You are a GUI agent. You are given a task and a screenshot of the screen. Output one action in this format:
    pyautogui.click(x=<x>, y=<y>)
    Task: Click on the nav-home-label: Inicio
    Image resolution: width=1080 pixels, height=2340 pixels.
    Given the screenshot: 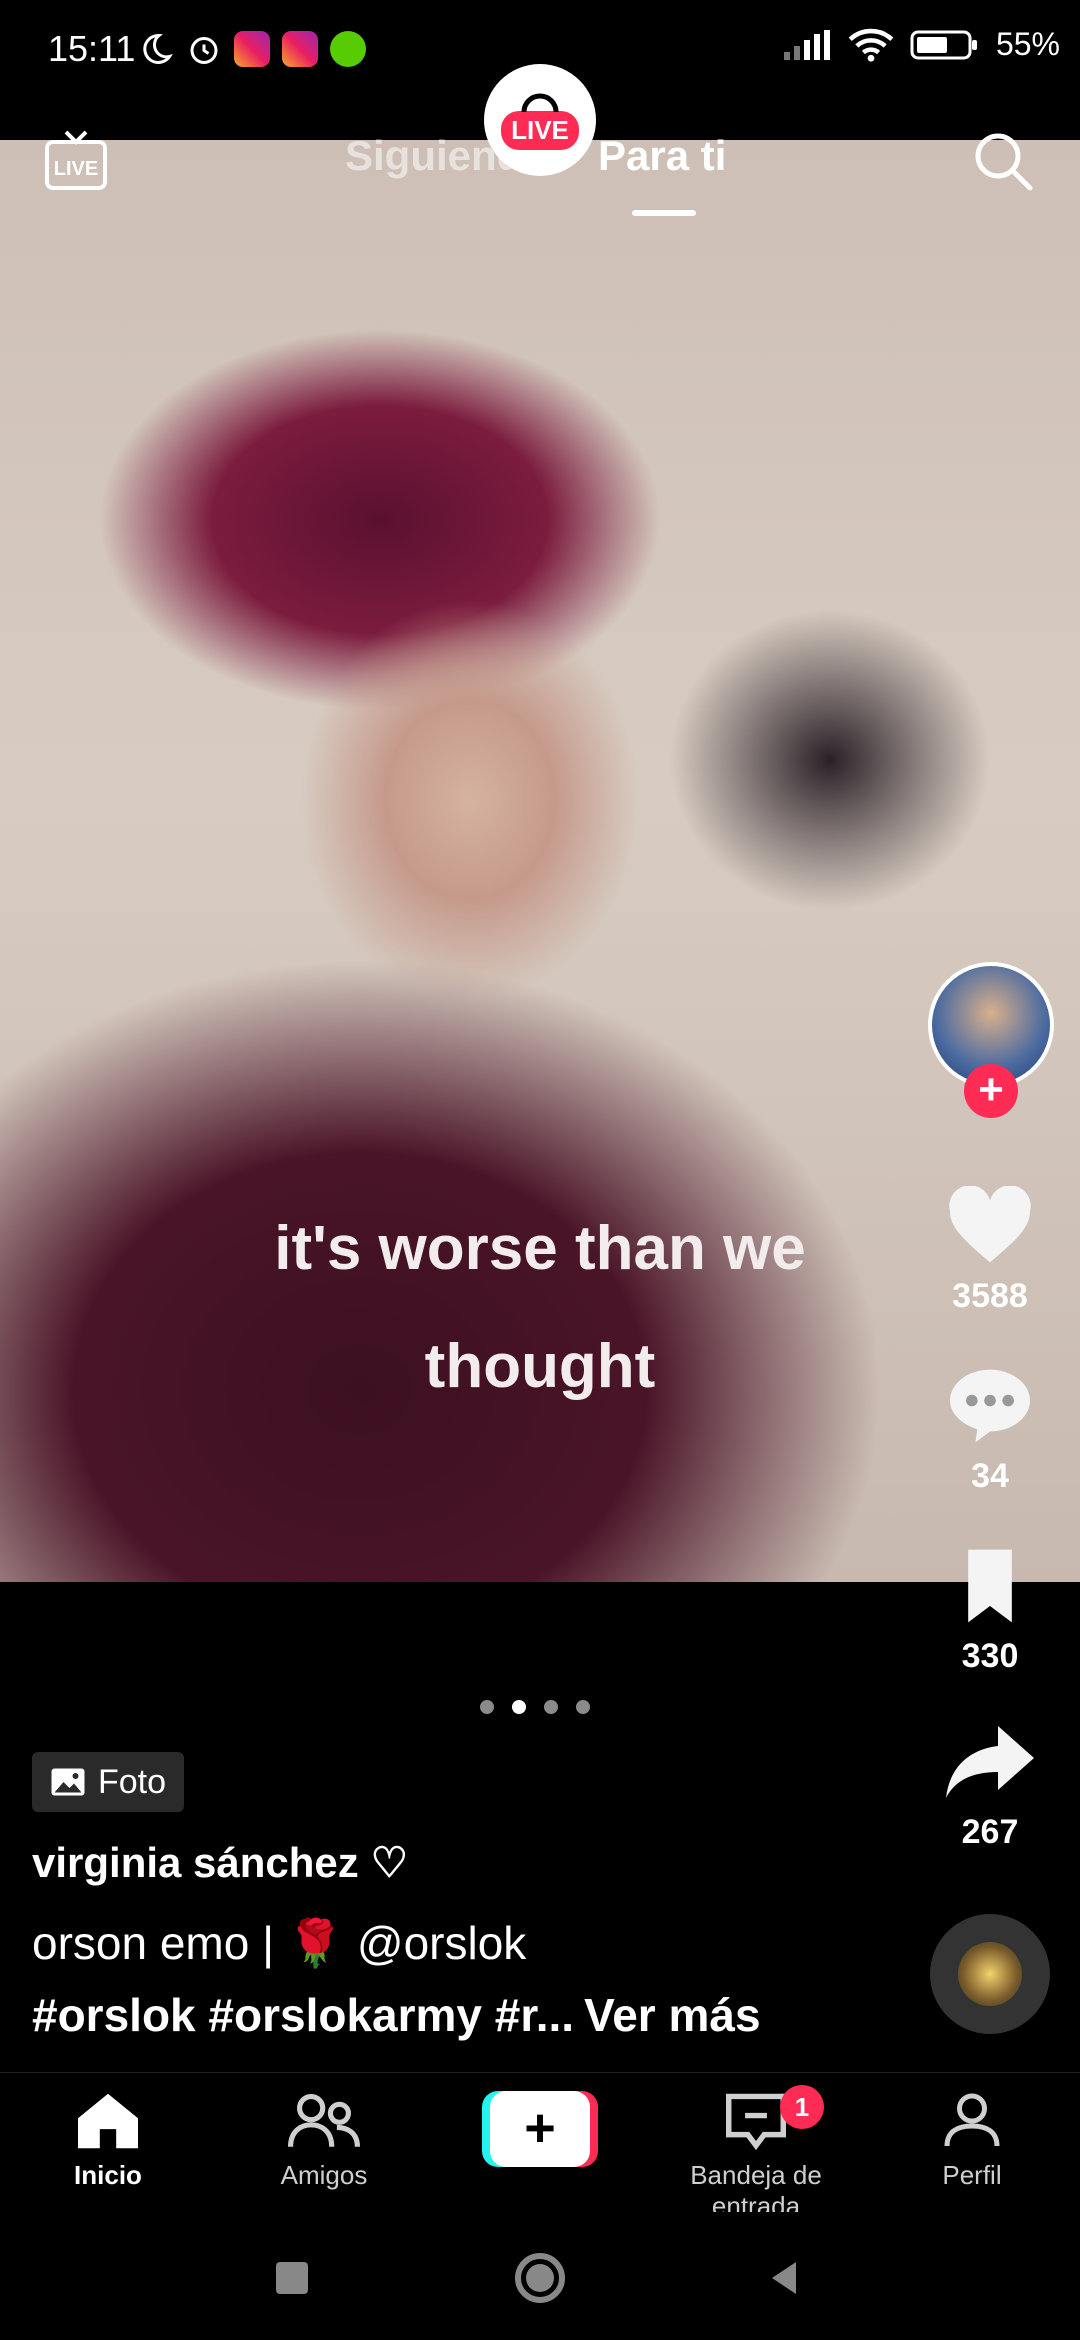 What is the action you would take?
    pyautogui.click(x=108, y=2175)
    